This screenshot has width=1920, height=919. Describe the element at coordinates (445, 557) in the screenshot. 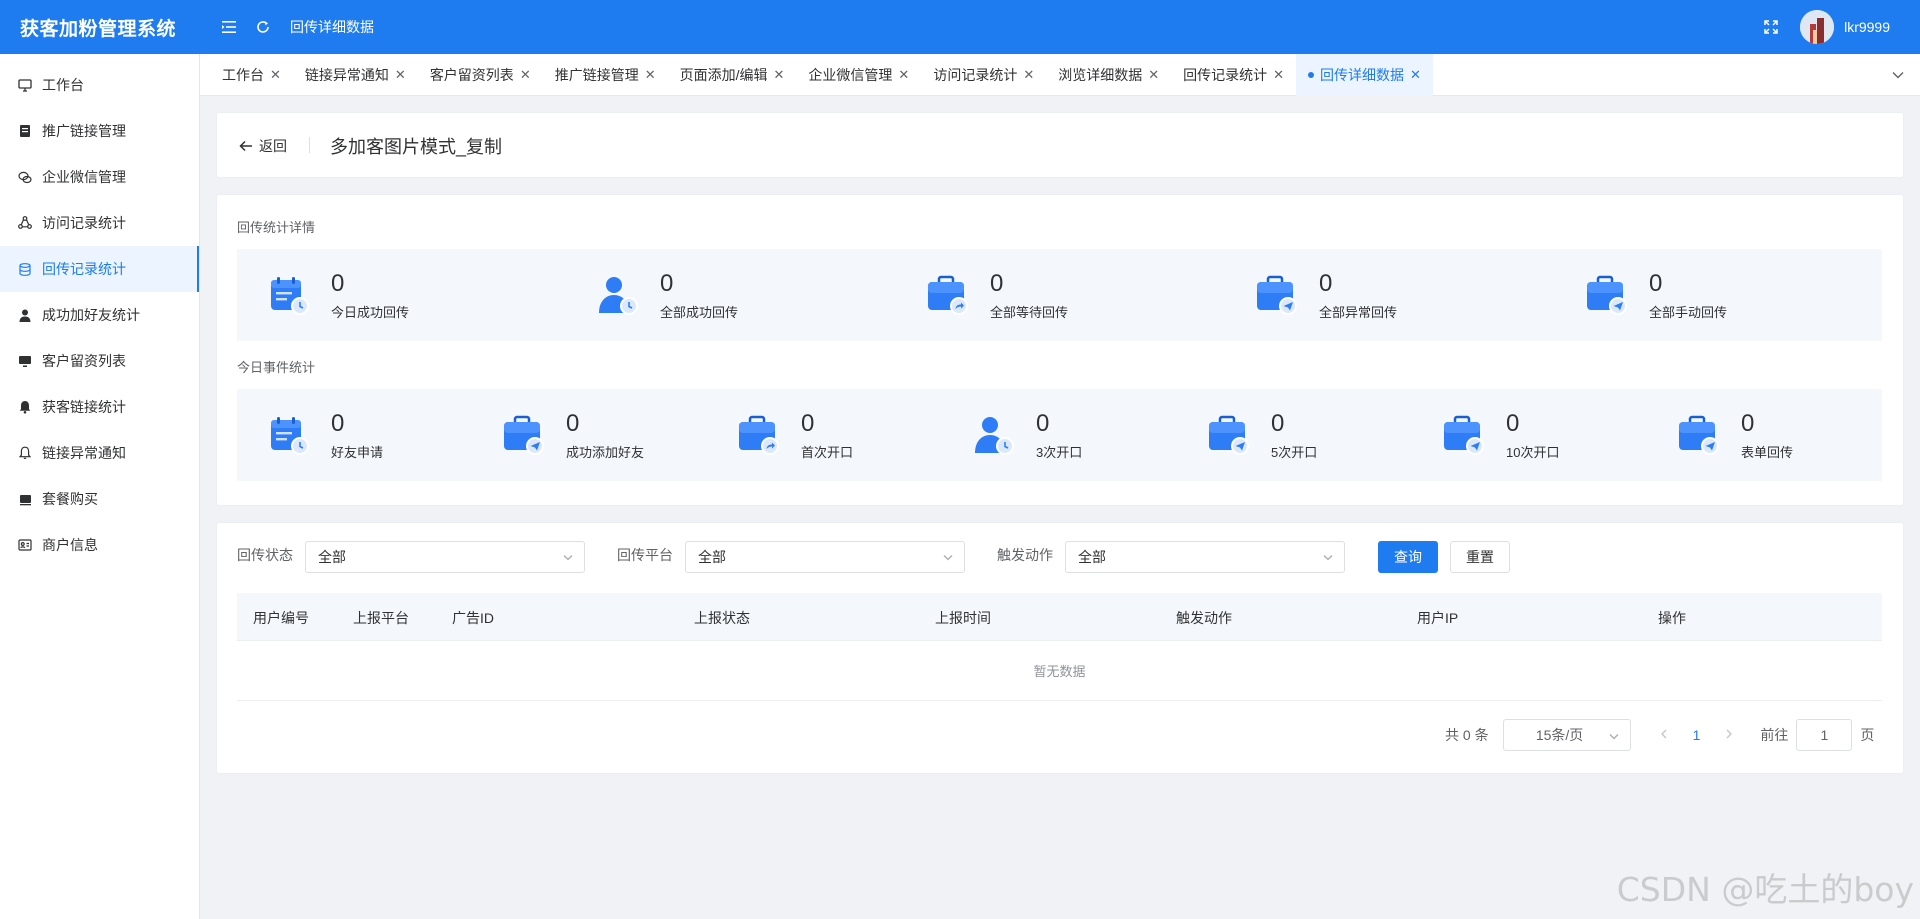

I see `status-select: 全部` at that location.